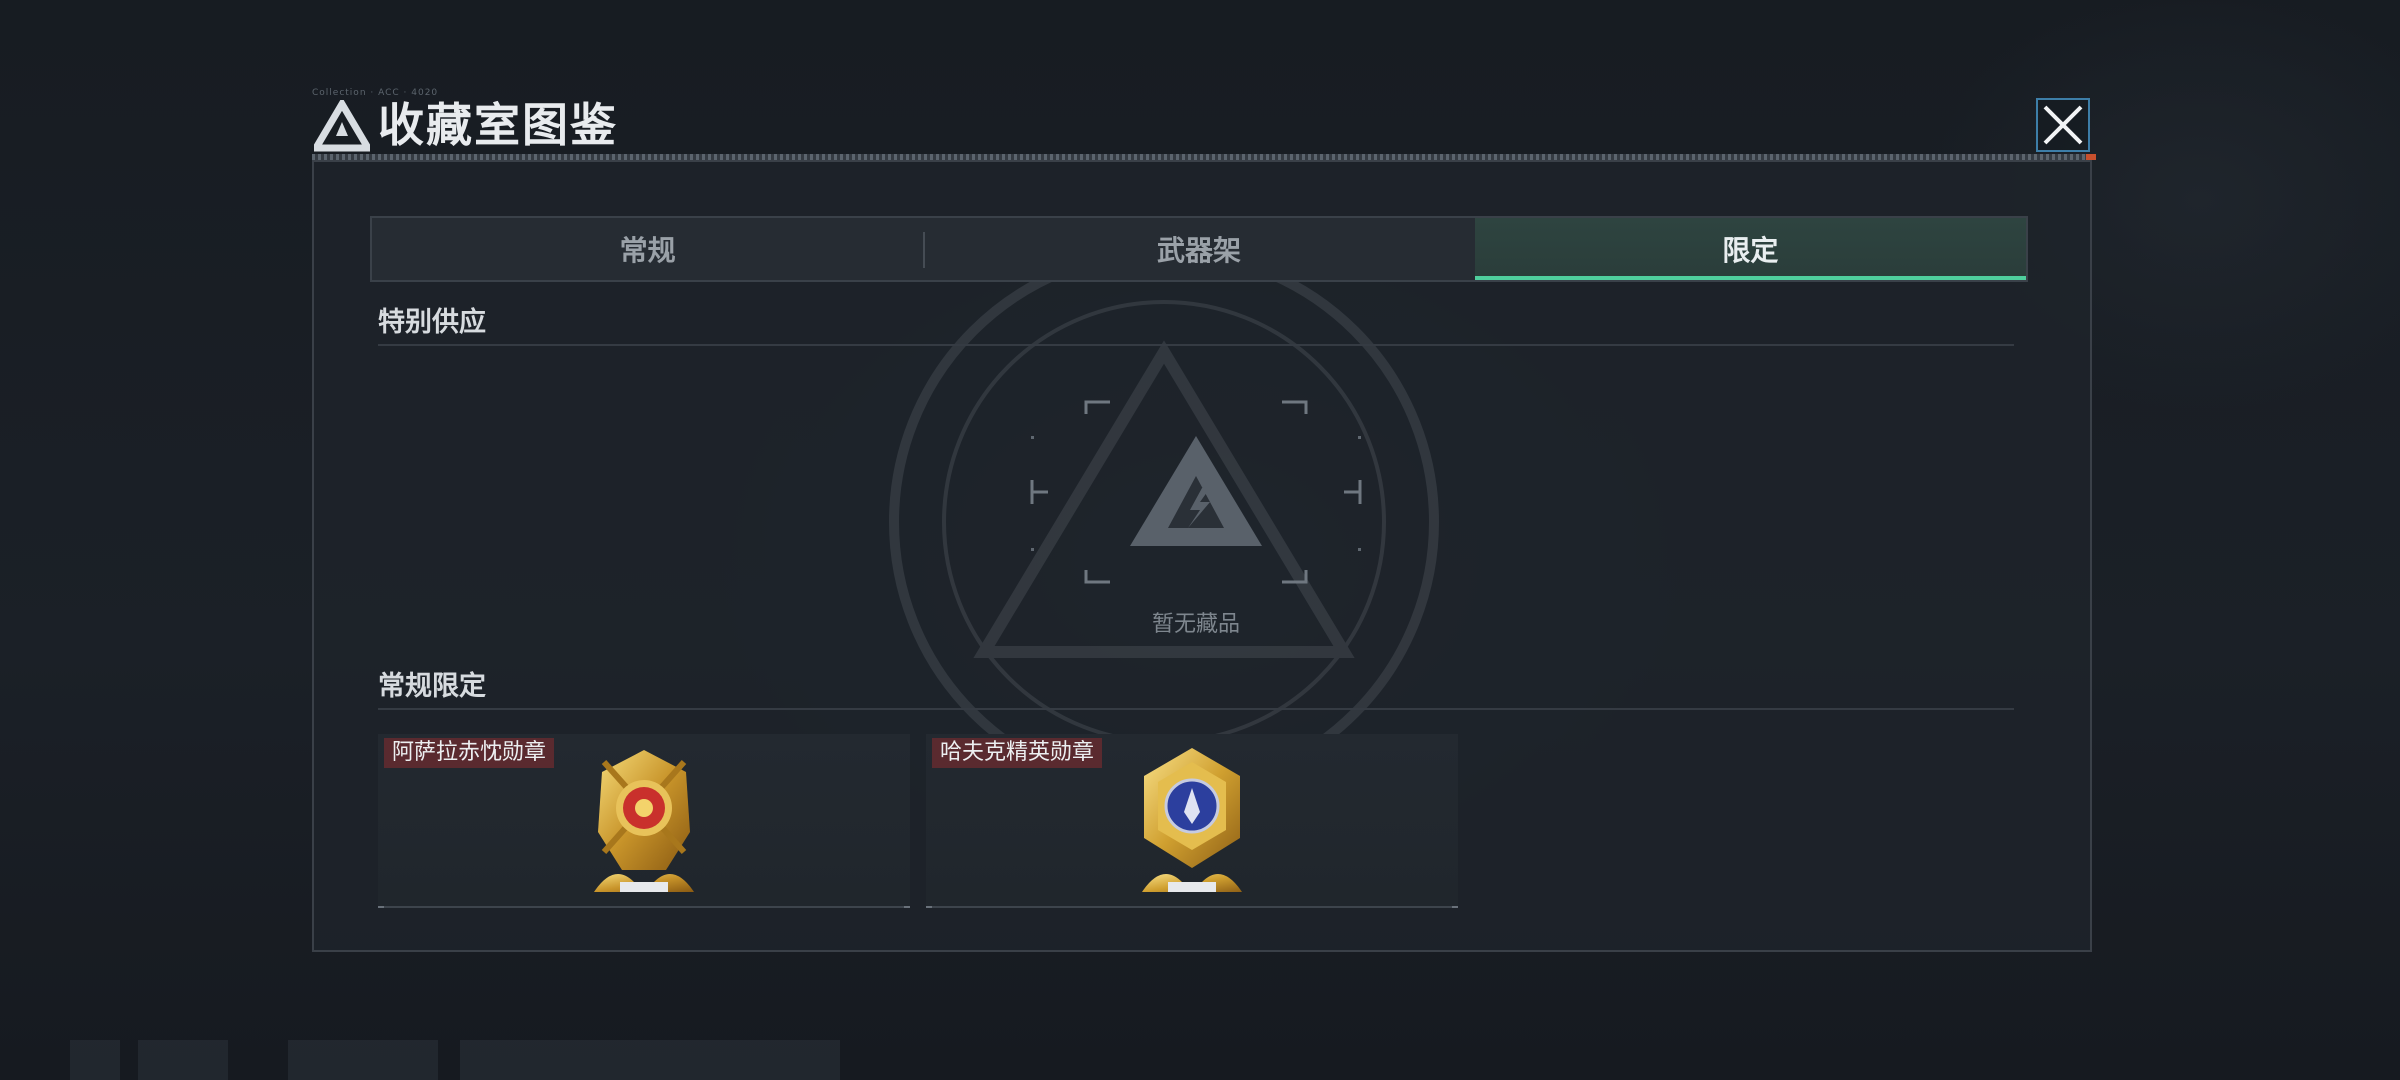 This screenshot has width=2400, height=1080. I want to click on tab-limited: 限定, so click(1750, 249).